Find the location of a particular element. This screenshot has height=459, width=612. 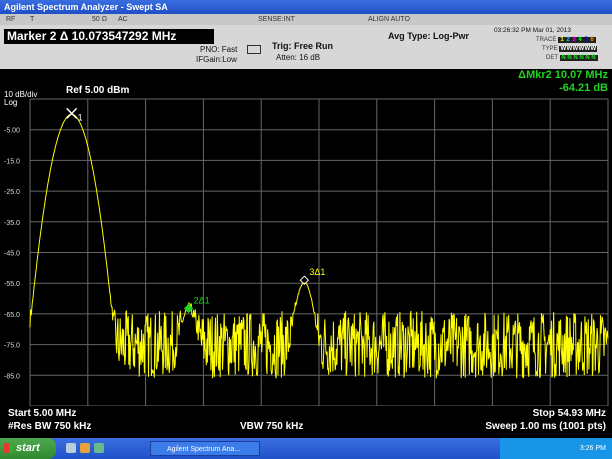

marker-1-label: 1 is located at coordinates (80, 117).